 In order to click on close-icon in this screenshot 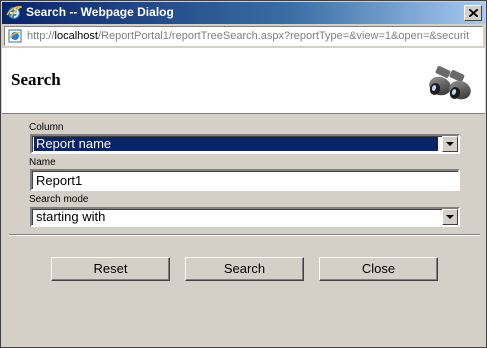, I will do `click(473, 13)`.